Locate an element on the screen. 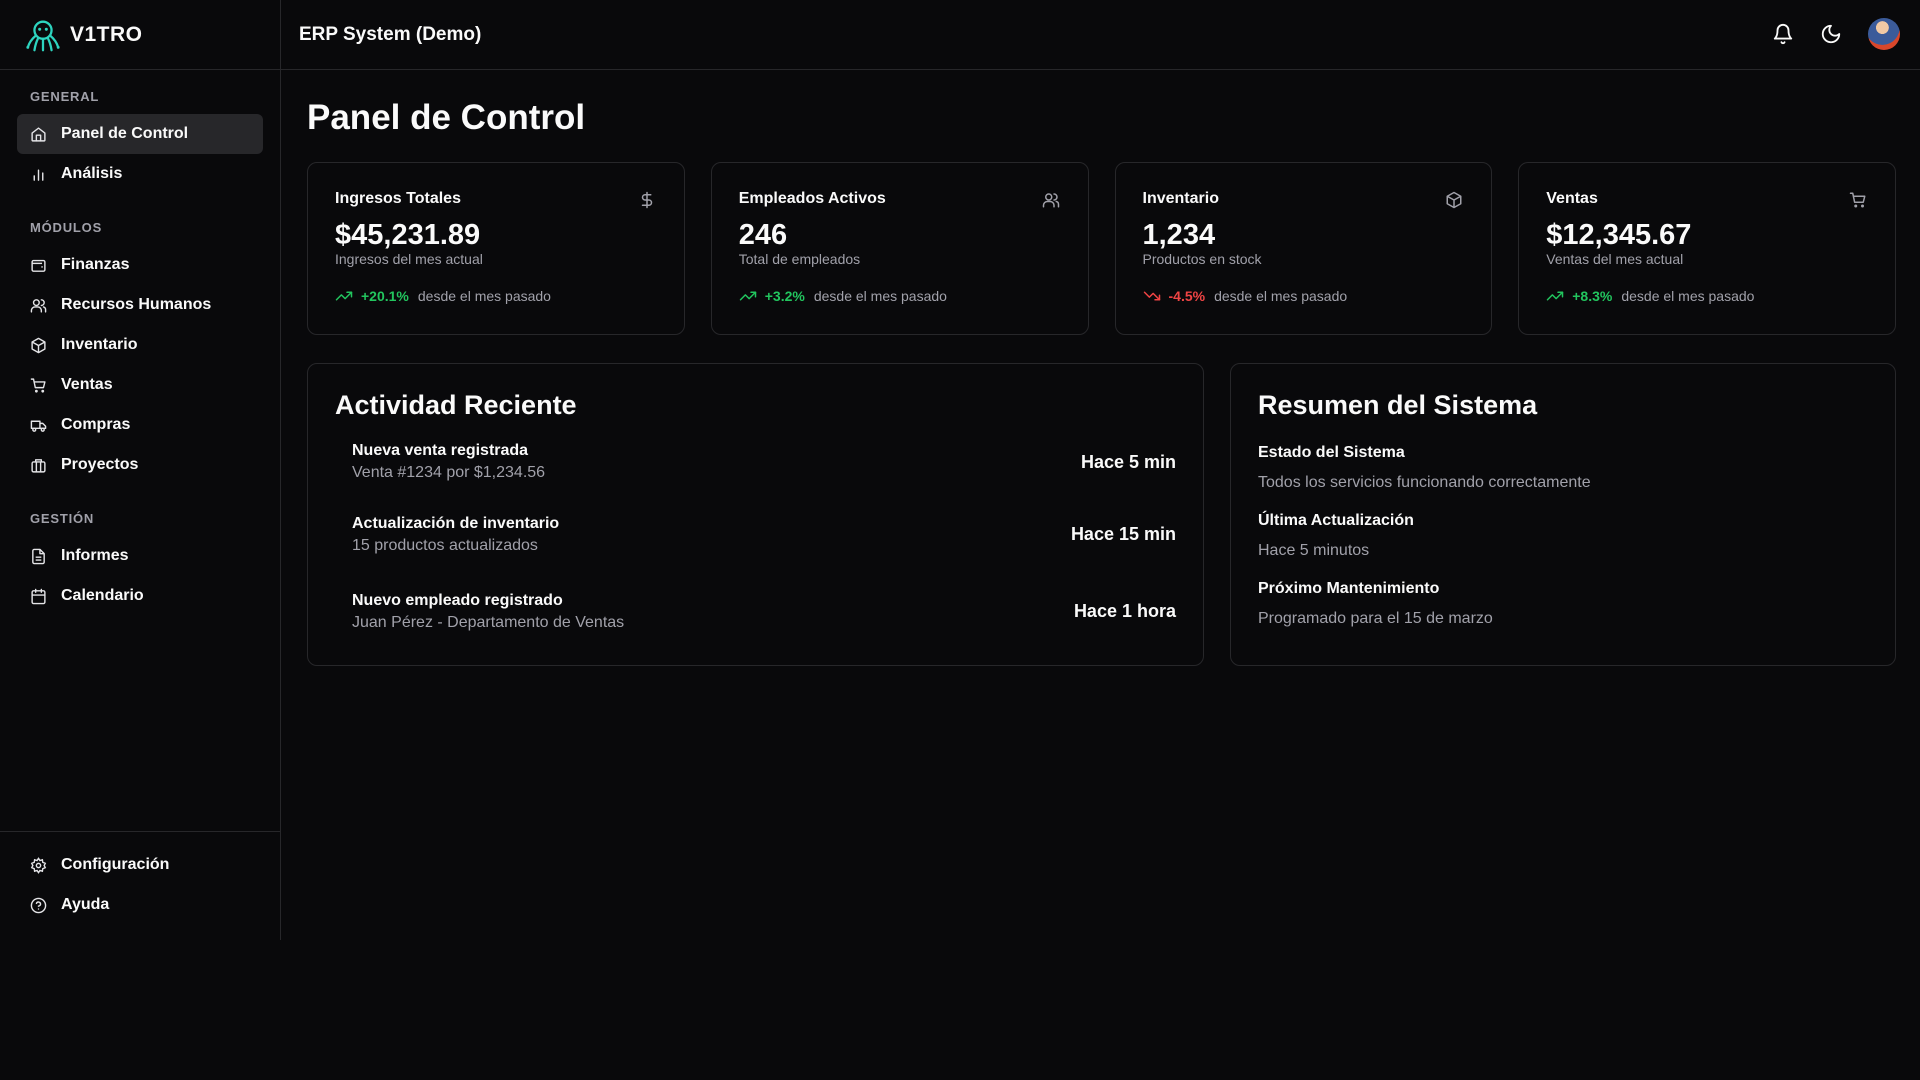 This screenshot has height=1080, width=1920. stat-subtitle: Ventas del mes actual is located at coordinates (1615, 259).